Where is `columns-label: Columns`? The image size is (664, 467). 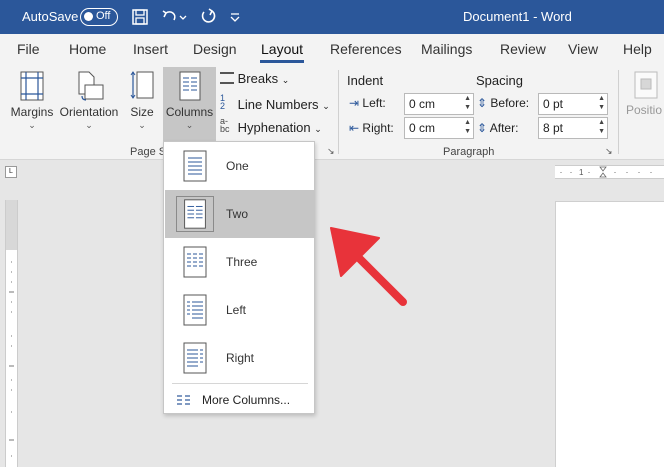 columns-label: Columns is located at coordinates (189, 112).